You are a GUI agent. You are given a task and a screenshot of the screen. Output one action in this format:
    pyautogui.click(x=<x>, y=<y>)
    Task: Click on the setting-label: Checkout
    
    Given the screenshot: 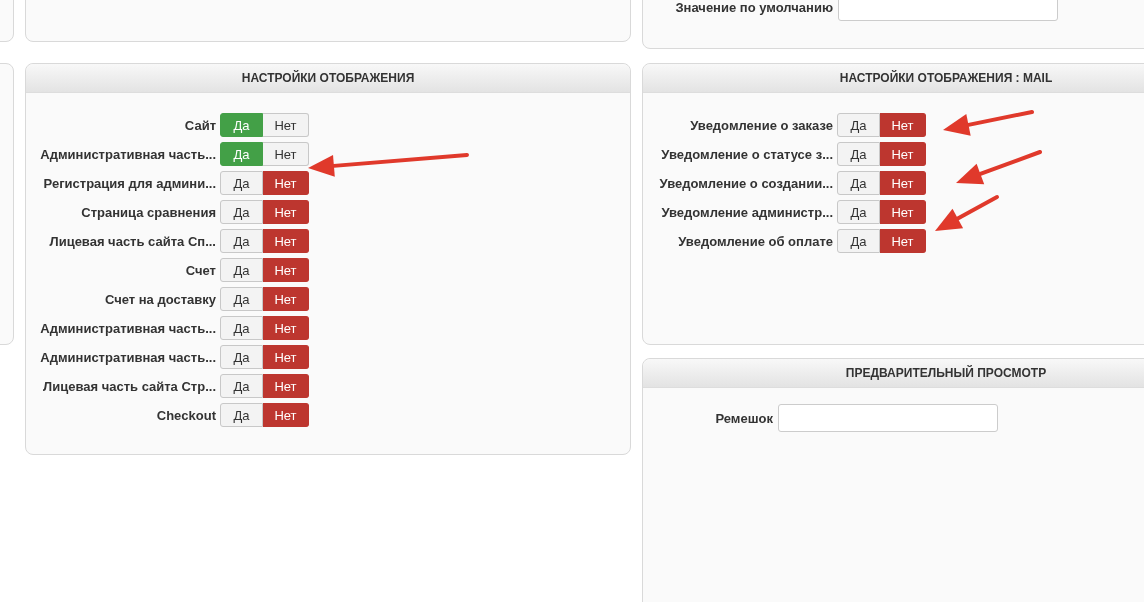 What is the action you would take?
    pyautogui.click(x=185, y=415)
    